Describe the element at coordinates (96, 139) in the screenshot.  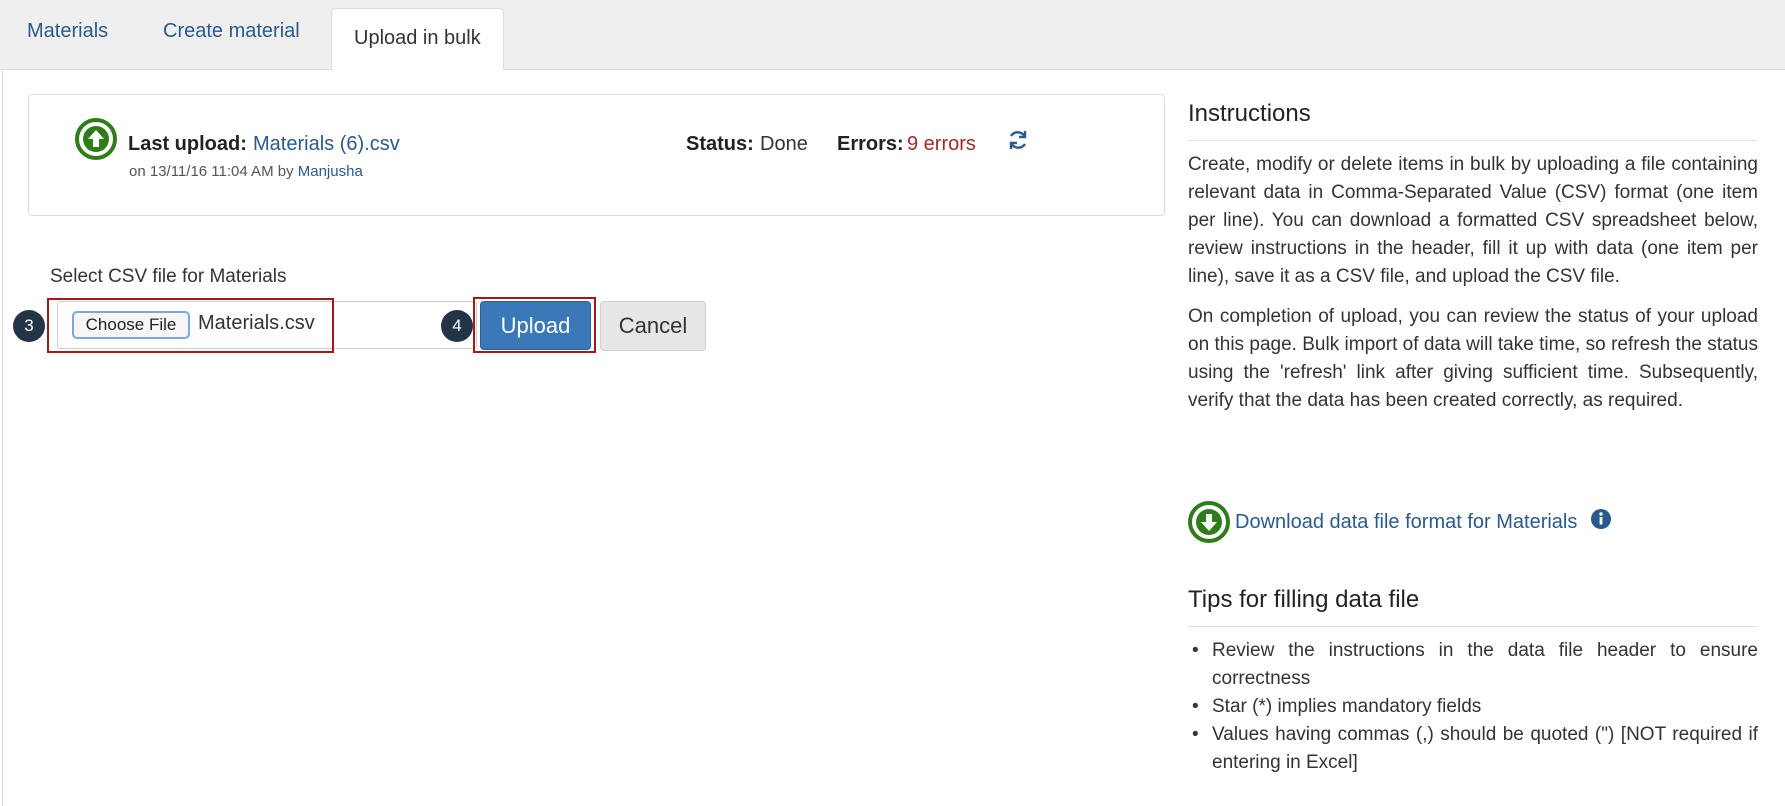
I see `upload-arrow-icon` at that location.